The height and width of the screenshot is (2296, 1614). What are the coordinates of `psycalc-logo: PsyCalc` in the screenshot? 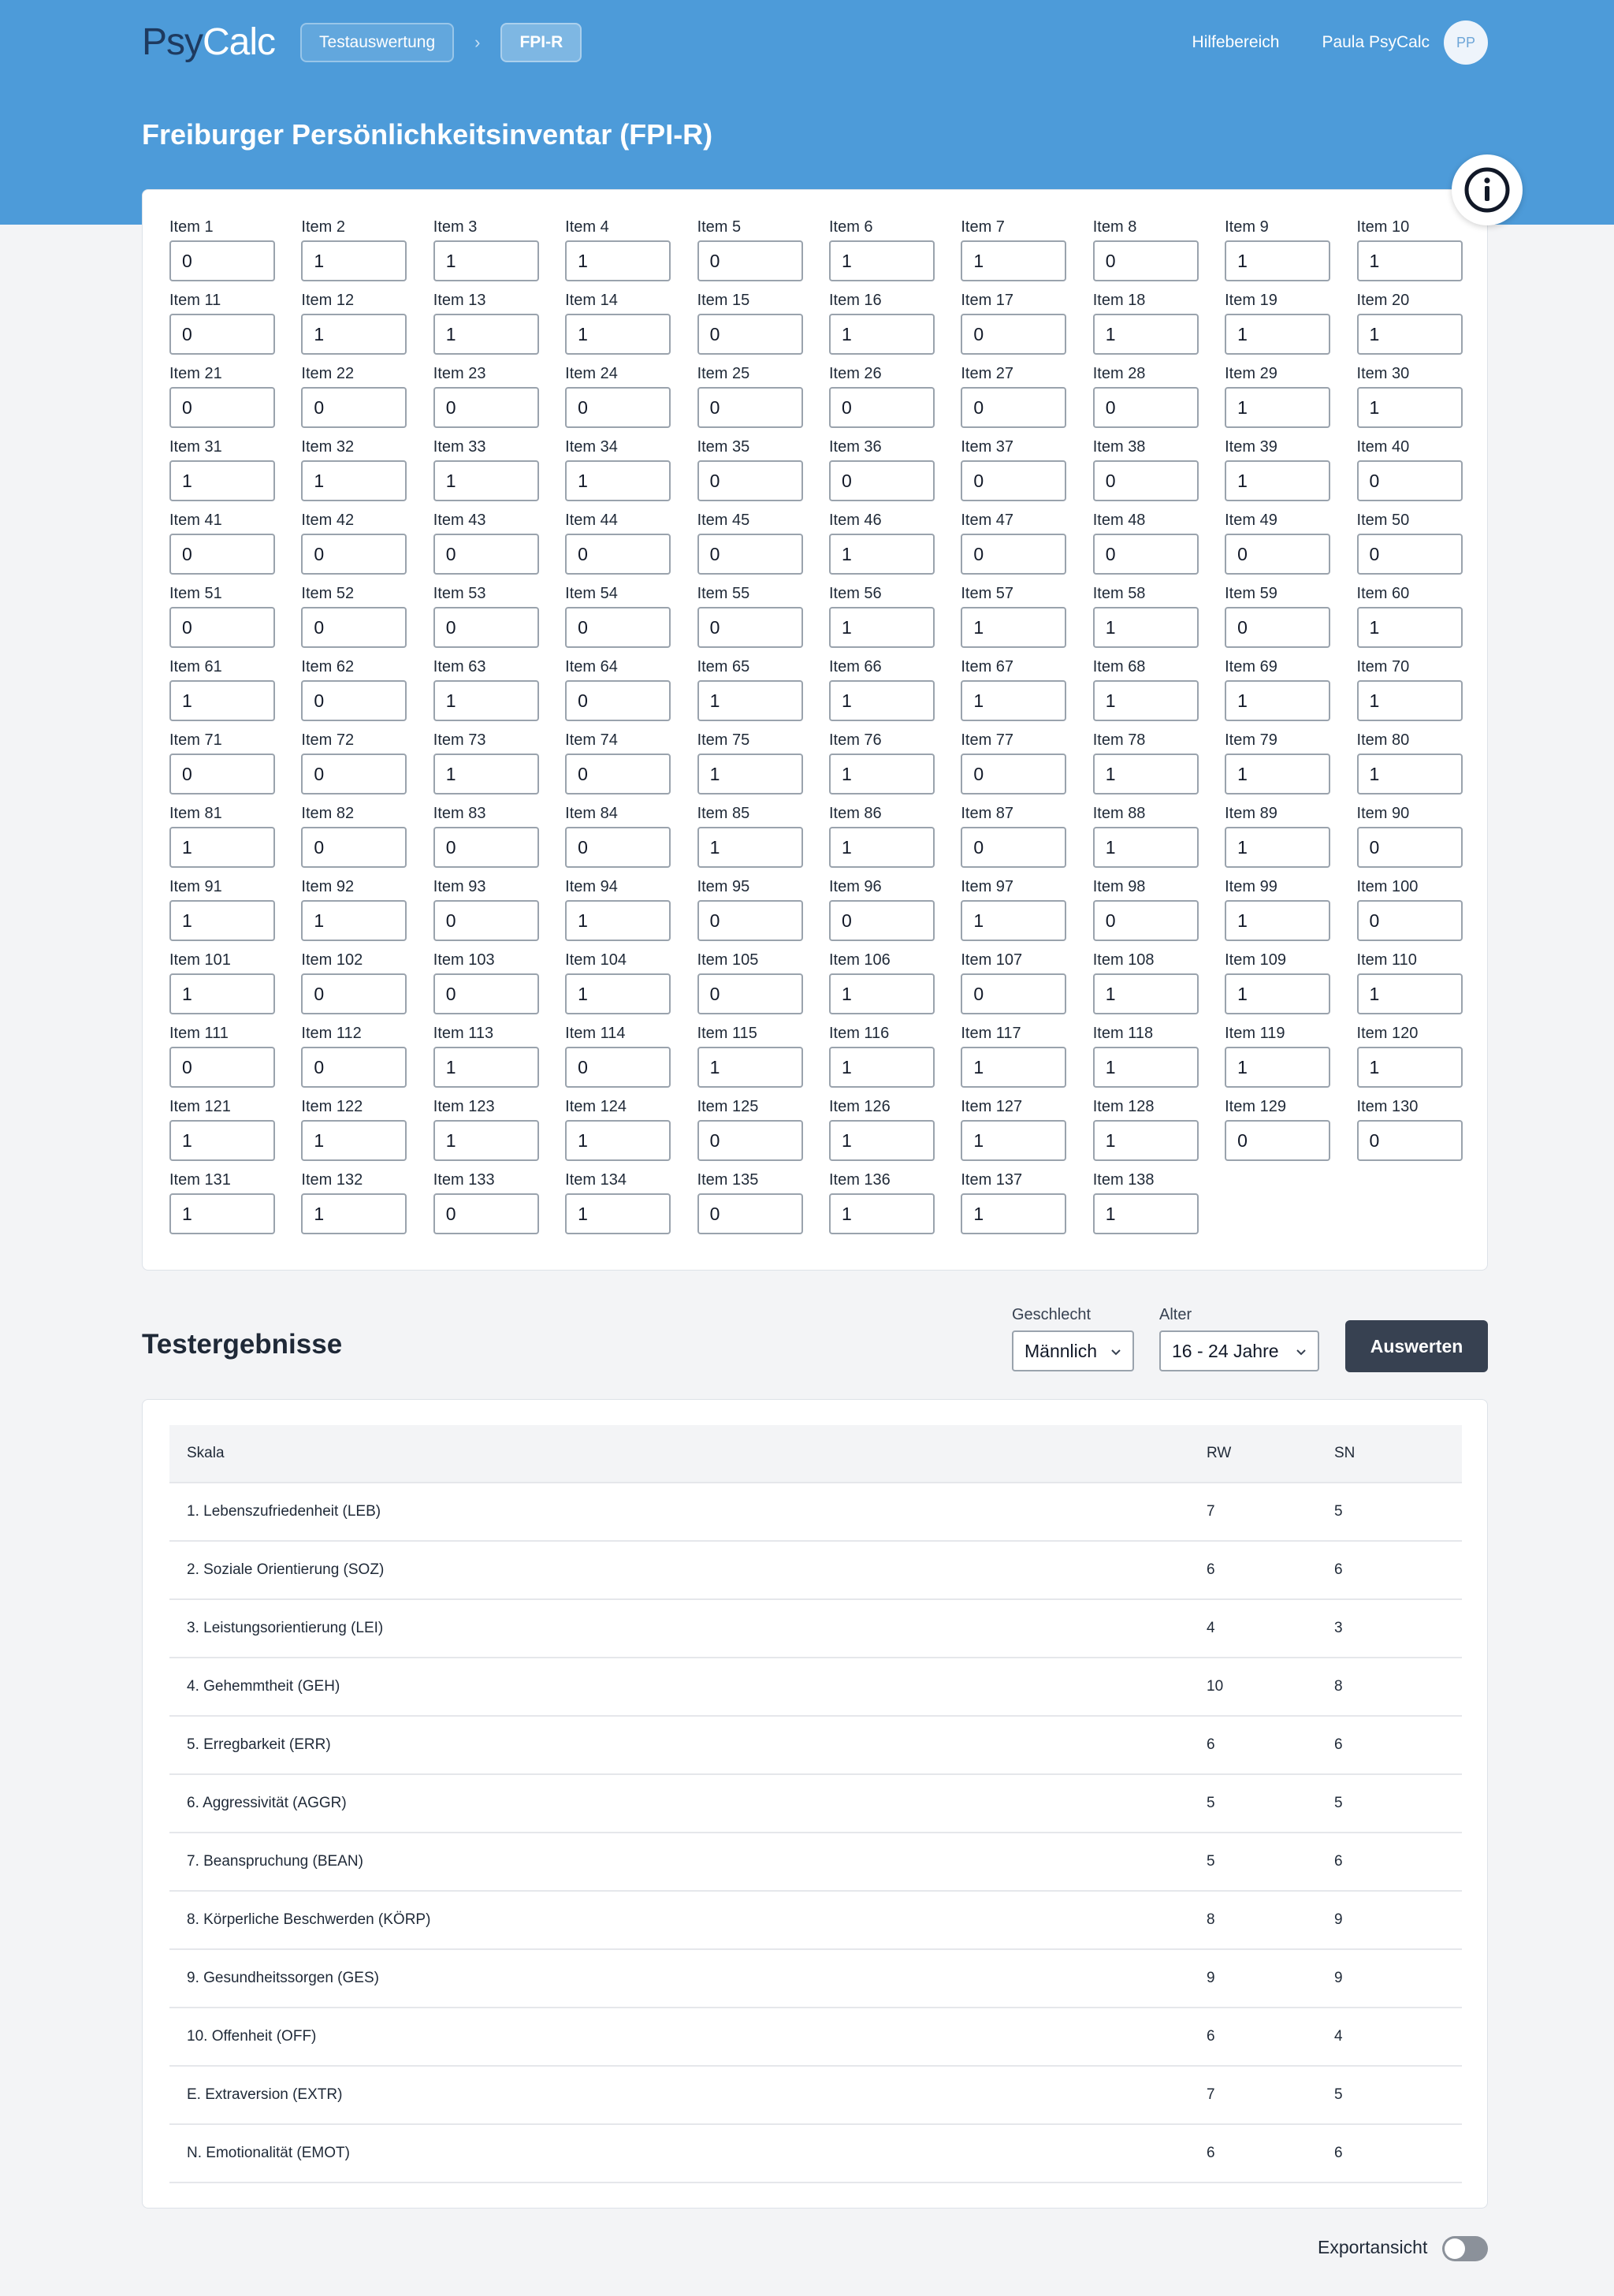 It's located at (209, 42).